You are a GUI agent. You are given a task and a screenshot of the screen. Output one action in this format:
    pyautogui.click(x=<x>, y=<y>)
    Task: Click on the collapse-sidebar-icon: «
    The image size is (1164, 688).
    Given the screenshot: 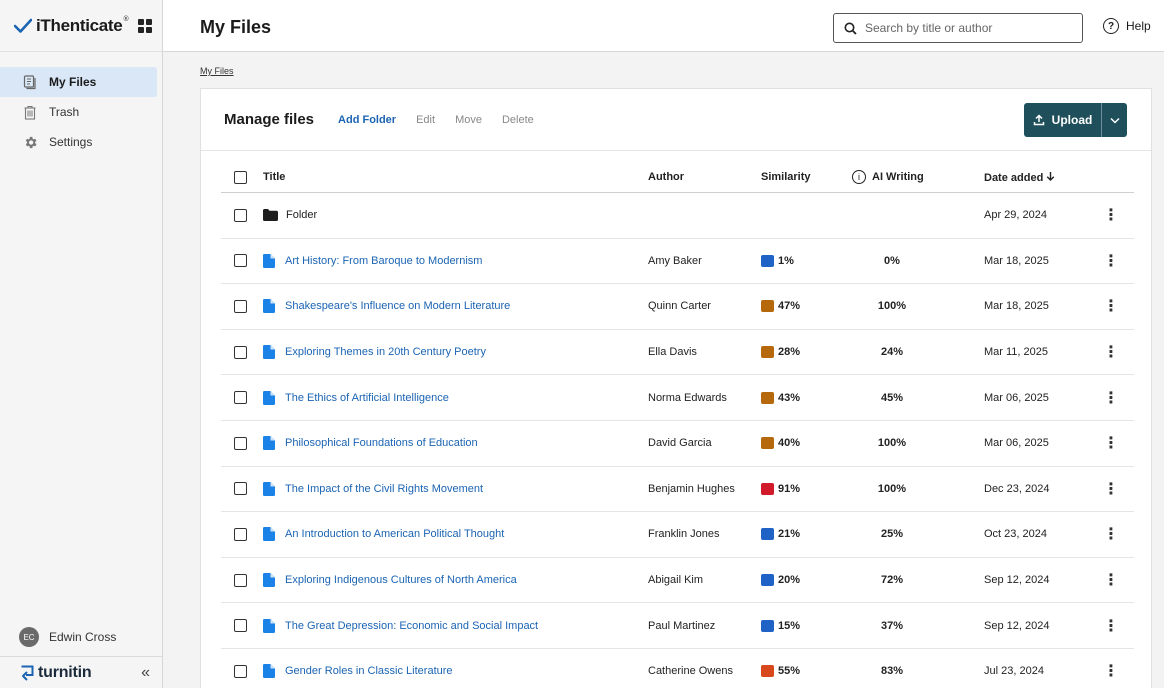 What is the action you would take?
    pyautogui.click(x=145, y=673)
    